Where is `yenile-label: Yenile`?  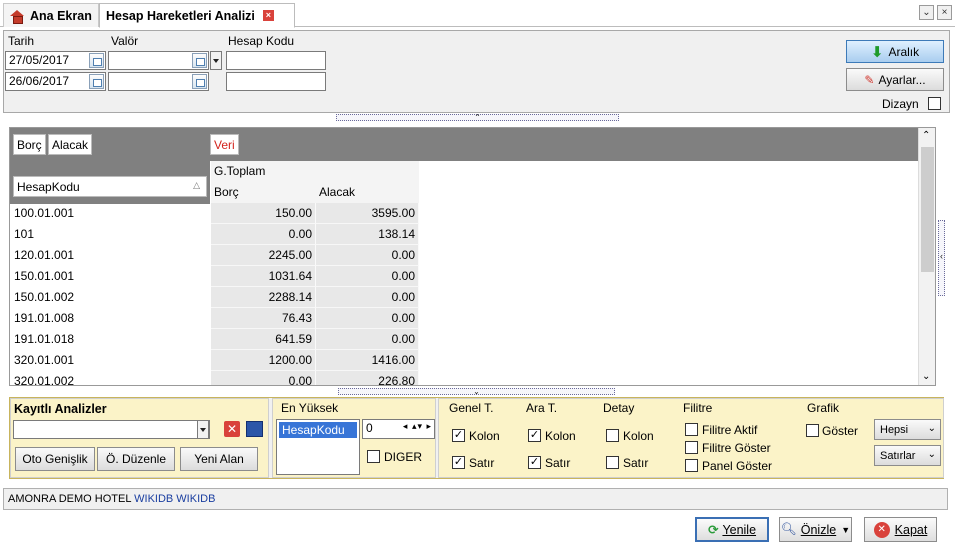
yenile-label: Yenile is located at coordinates (739, 529).